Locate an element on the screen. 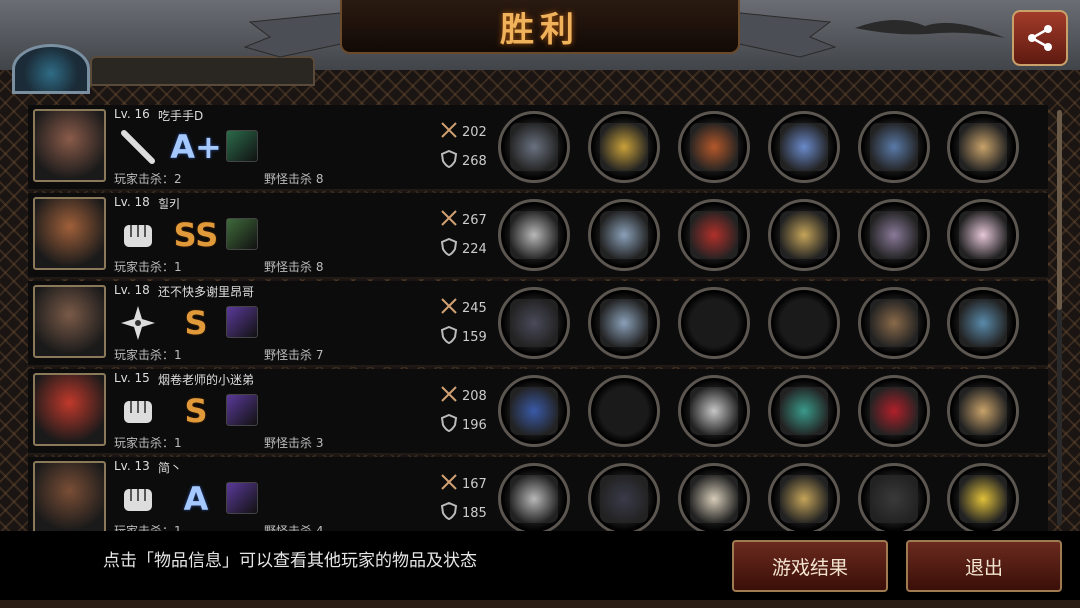 The height and width of the screenshot is (608, 1080). wrist-wrap-icon is located at coordinates (894, 323).